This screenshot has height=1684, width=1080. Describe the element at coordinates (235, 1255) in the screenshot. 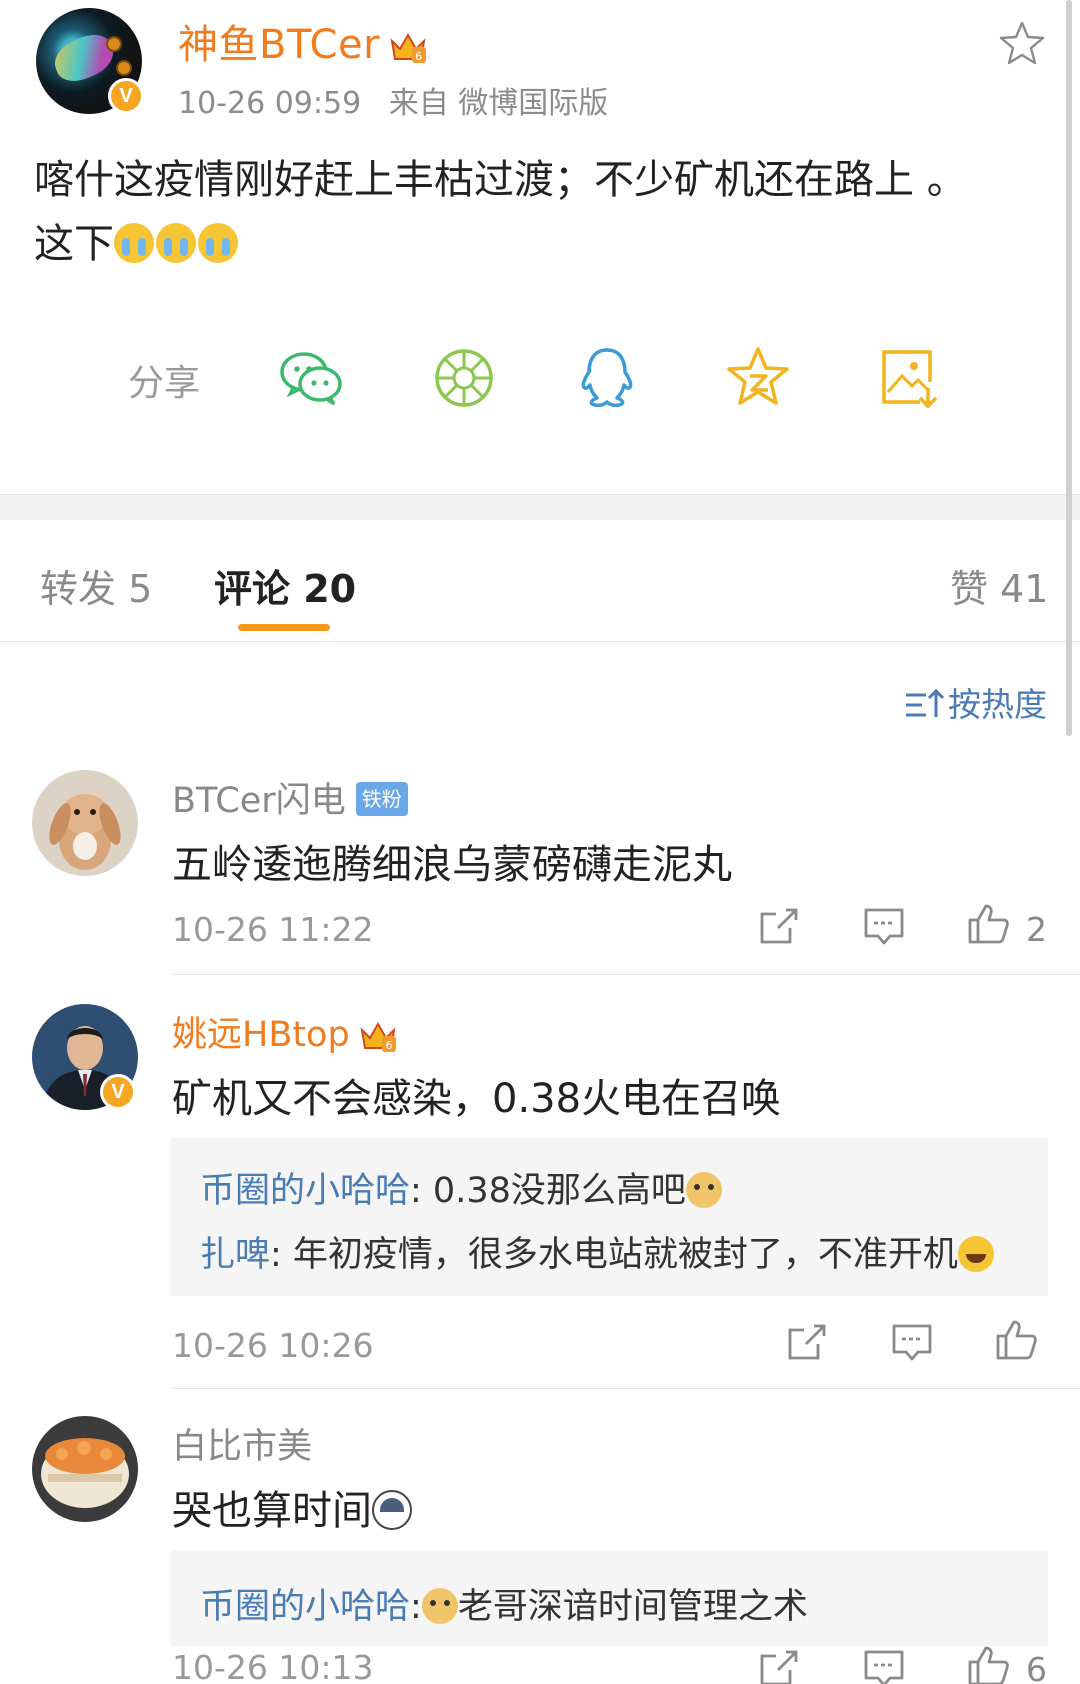

I see `reply-author: 扎啤` at that location.